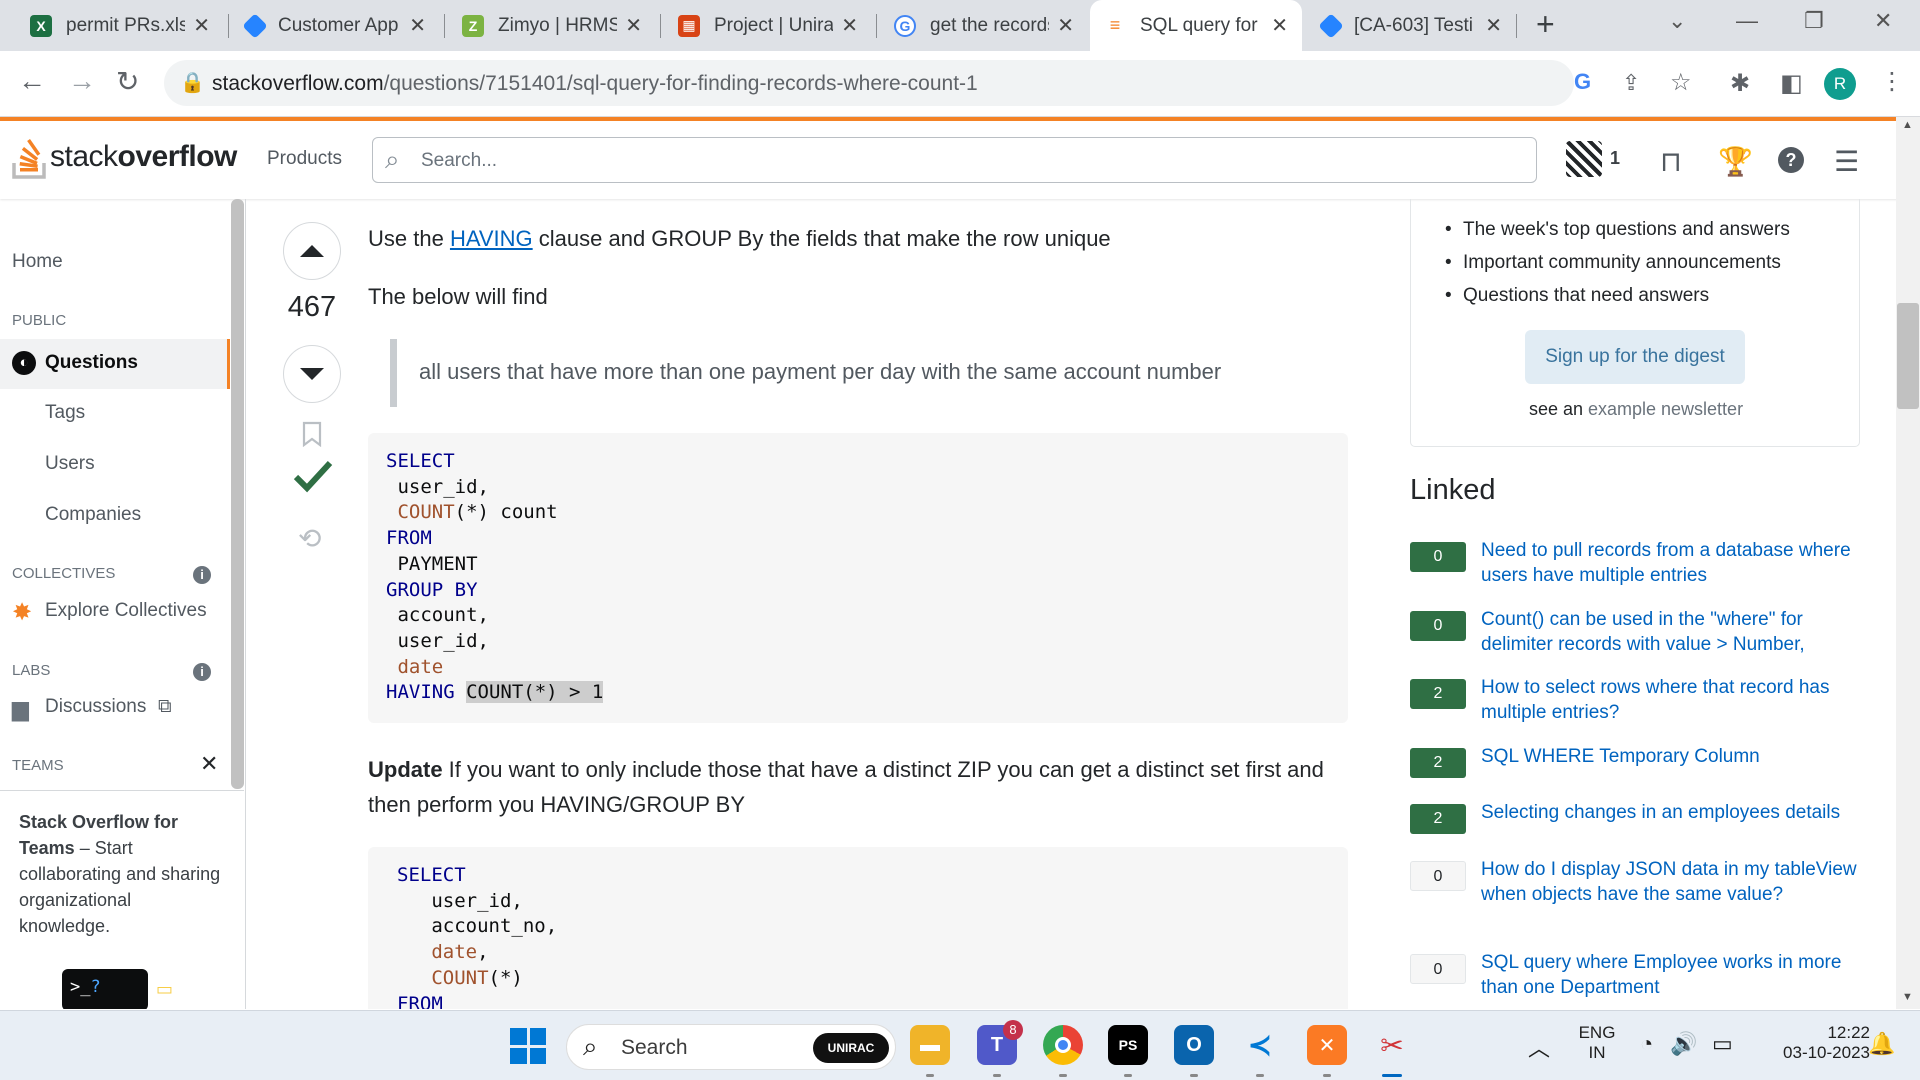  I want to click on nav-questions-label: Questions, so click(91, 362).